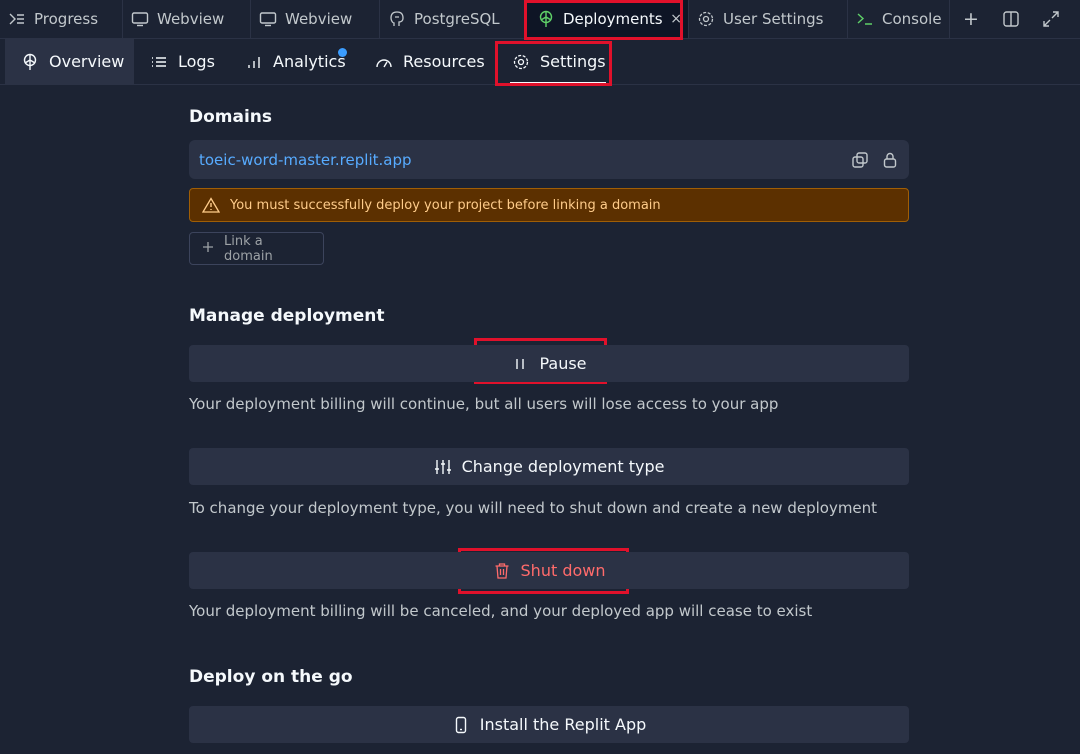 This screenshot has height=754, width=1080. I want to click on console-icon, so click(865, 19).